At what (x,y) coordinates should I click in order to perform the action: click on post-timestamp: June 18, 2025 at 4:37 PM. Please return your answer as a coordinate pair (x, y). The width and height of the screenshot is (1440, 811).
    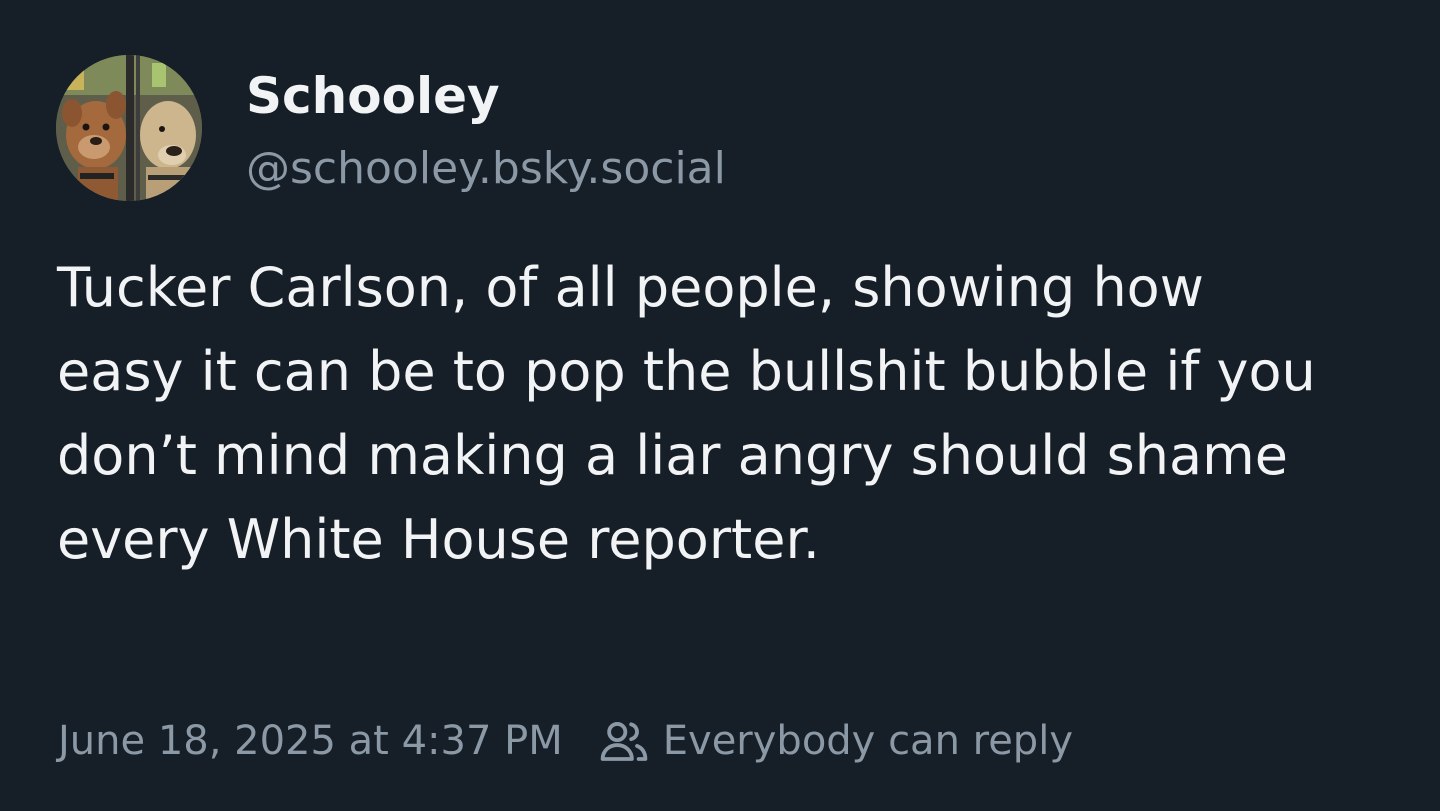
    Looking at the image, I should click on (310, 741).